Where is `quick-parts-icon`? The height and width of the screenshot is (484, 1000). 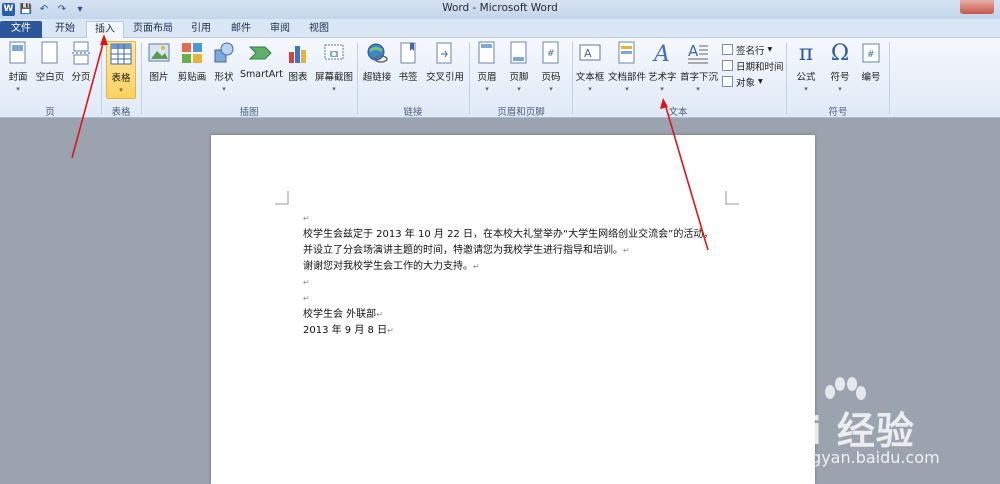
quick-parts-icon is located at coordinates (627, 53).